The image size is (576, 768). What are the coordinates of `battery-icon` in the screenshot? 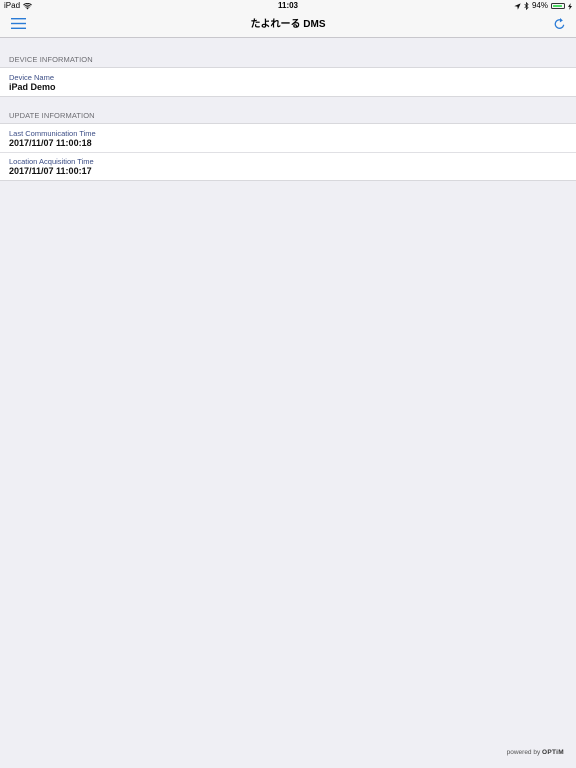 It's located at (558, 6).